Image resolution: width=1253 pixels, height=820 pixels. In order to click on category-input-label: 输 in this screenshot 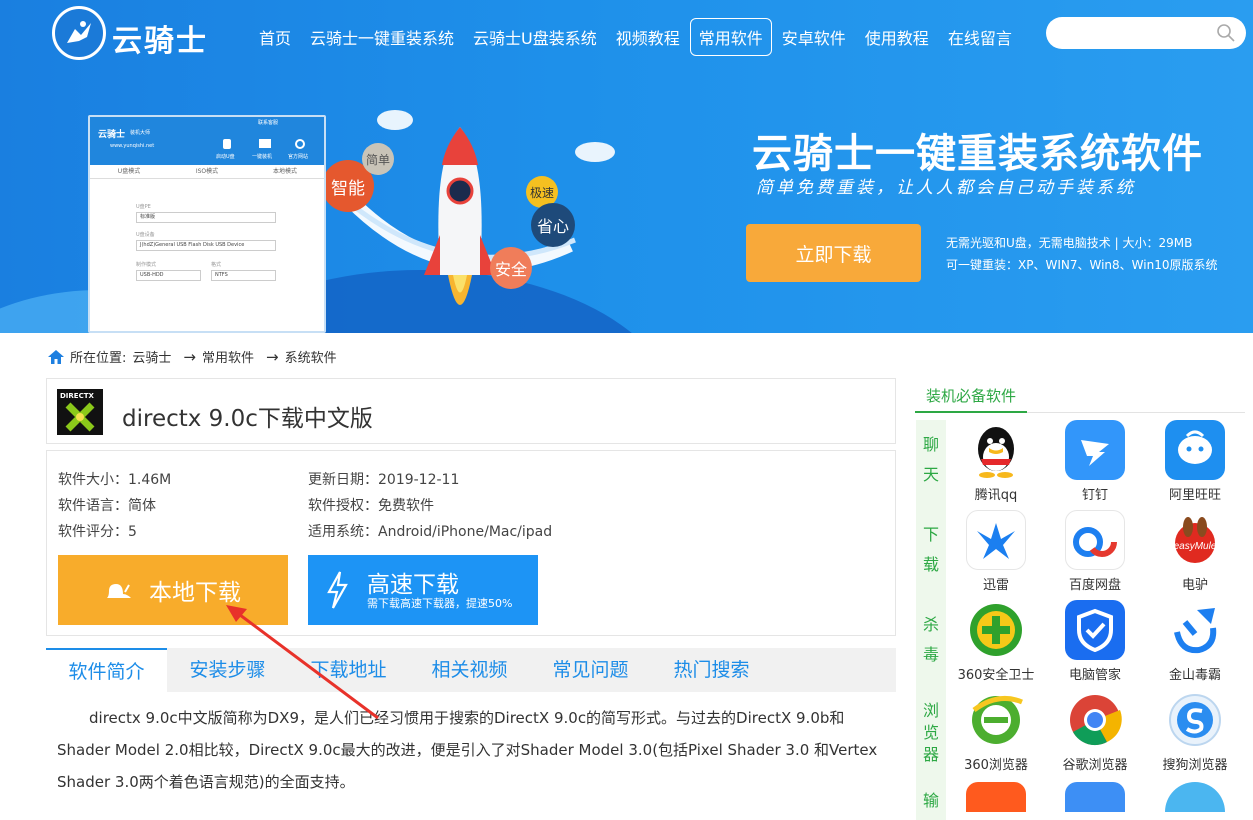, I will do `click(930, 800)`.